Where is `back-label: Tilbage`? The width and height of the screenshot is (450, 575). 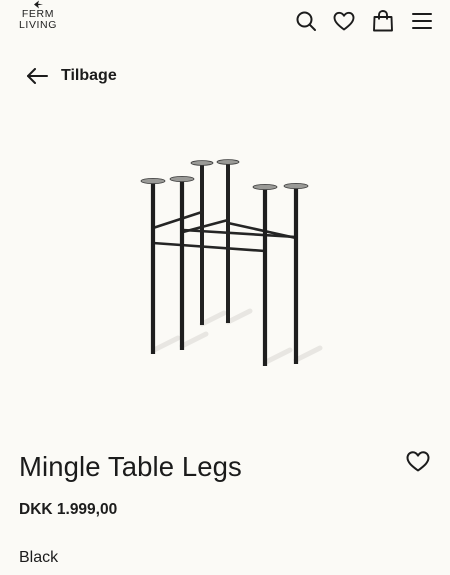
back-label: Tilbage is located at coordinates (89, 75).